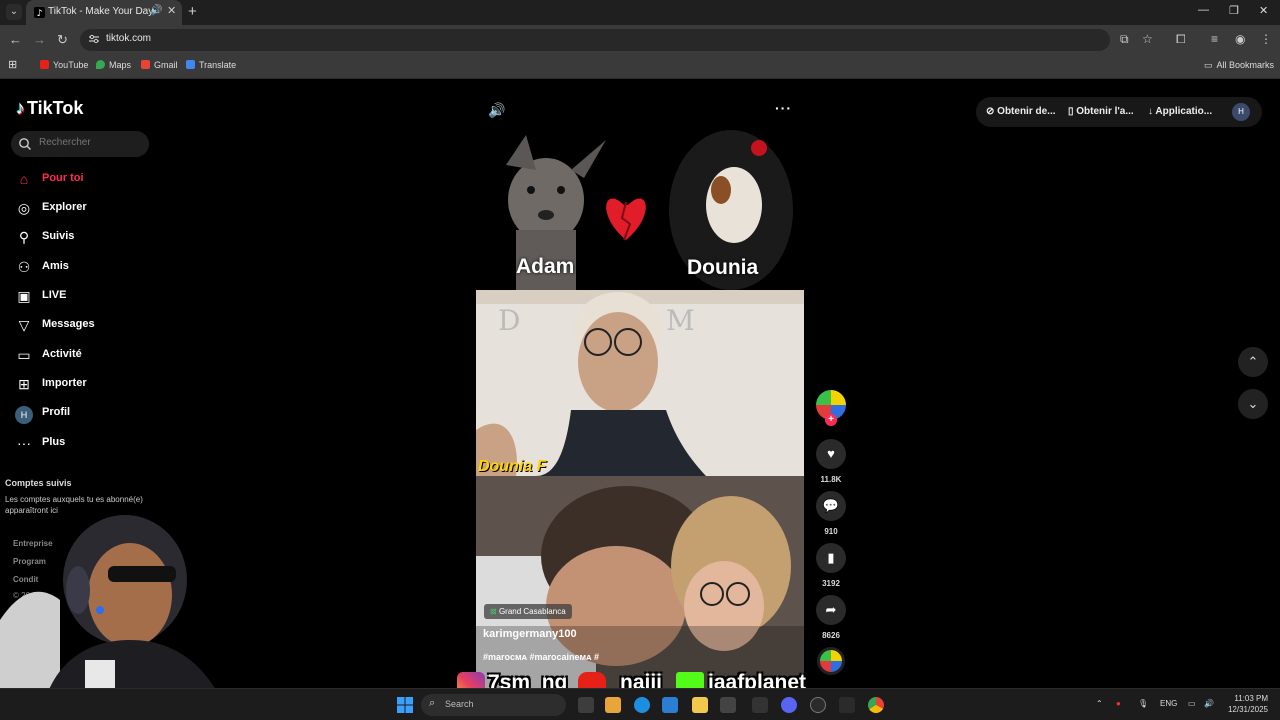  What do you see at coordinates (512, 466) in the screenshot?
I see `overlay-caption: Dounia F` at bounding box center [512, 466].